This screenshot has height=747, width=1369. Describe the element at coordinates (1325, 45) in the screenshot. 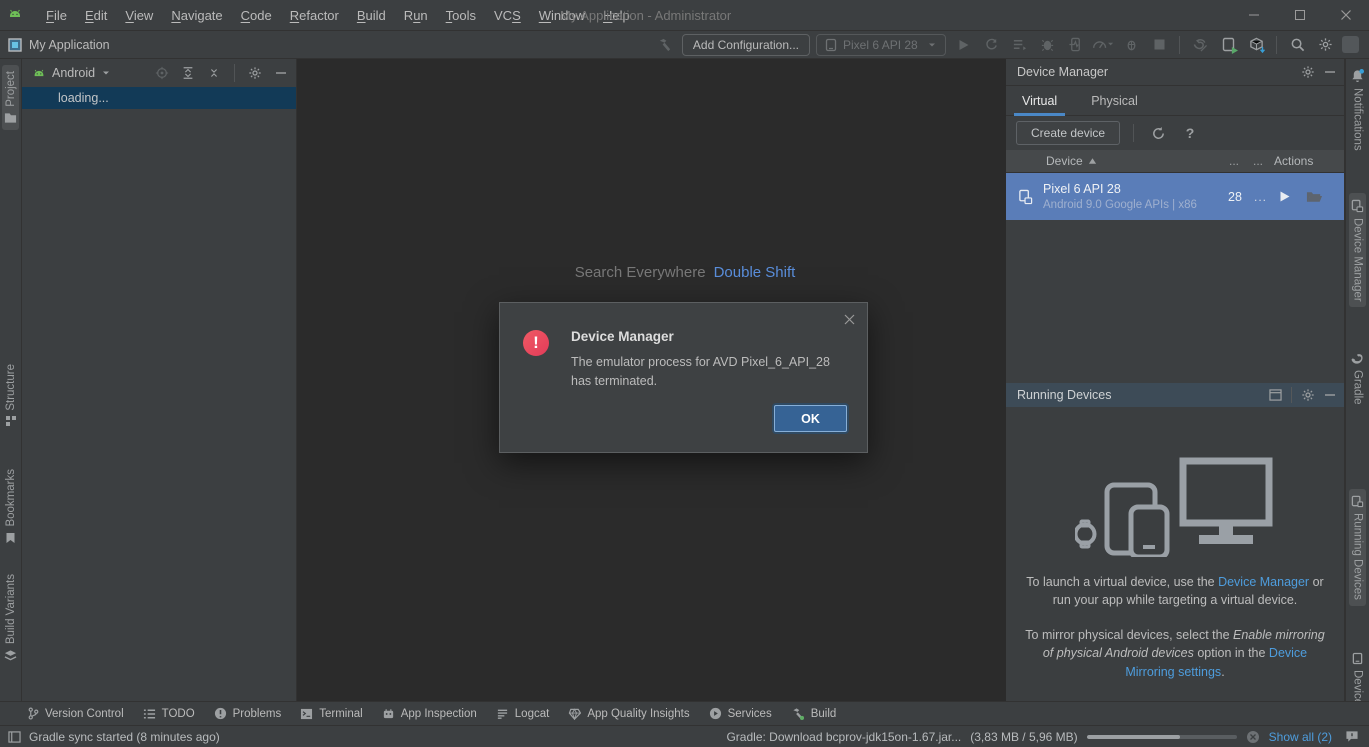

I see `settings-gear-icon` at that location.